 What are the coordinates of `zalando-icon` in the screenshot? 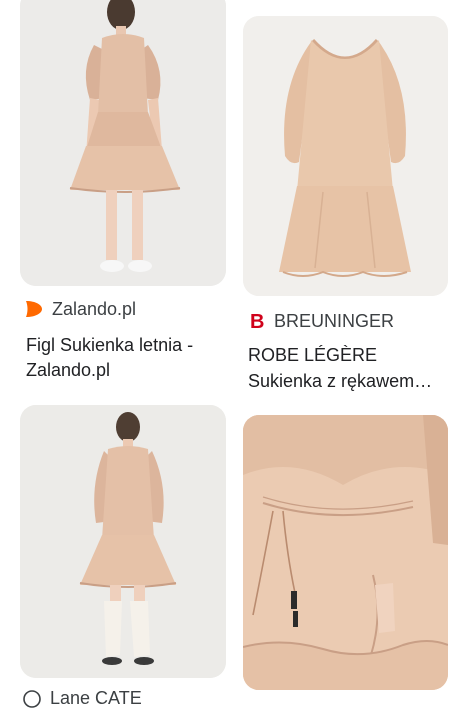 It's located at (33, 309).